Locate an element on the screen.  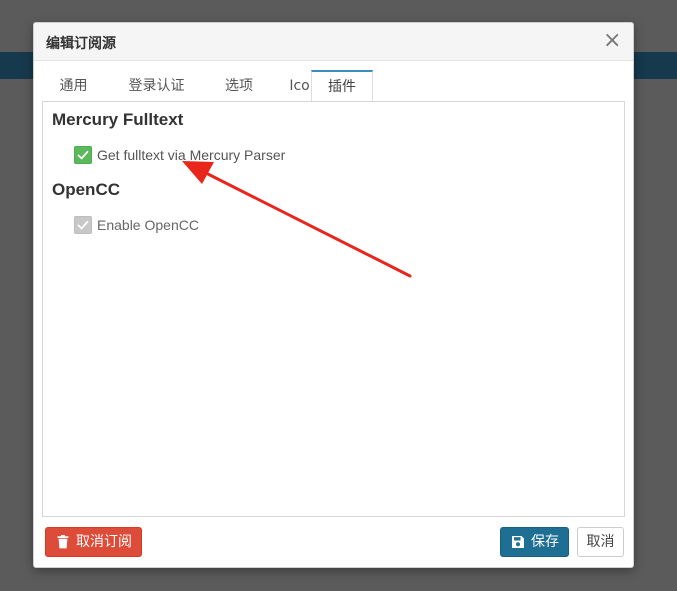
tab-general: 通用 is located at coordinates (73, 86).